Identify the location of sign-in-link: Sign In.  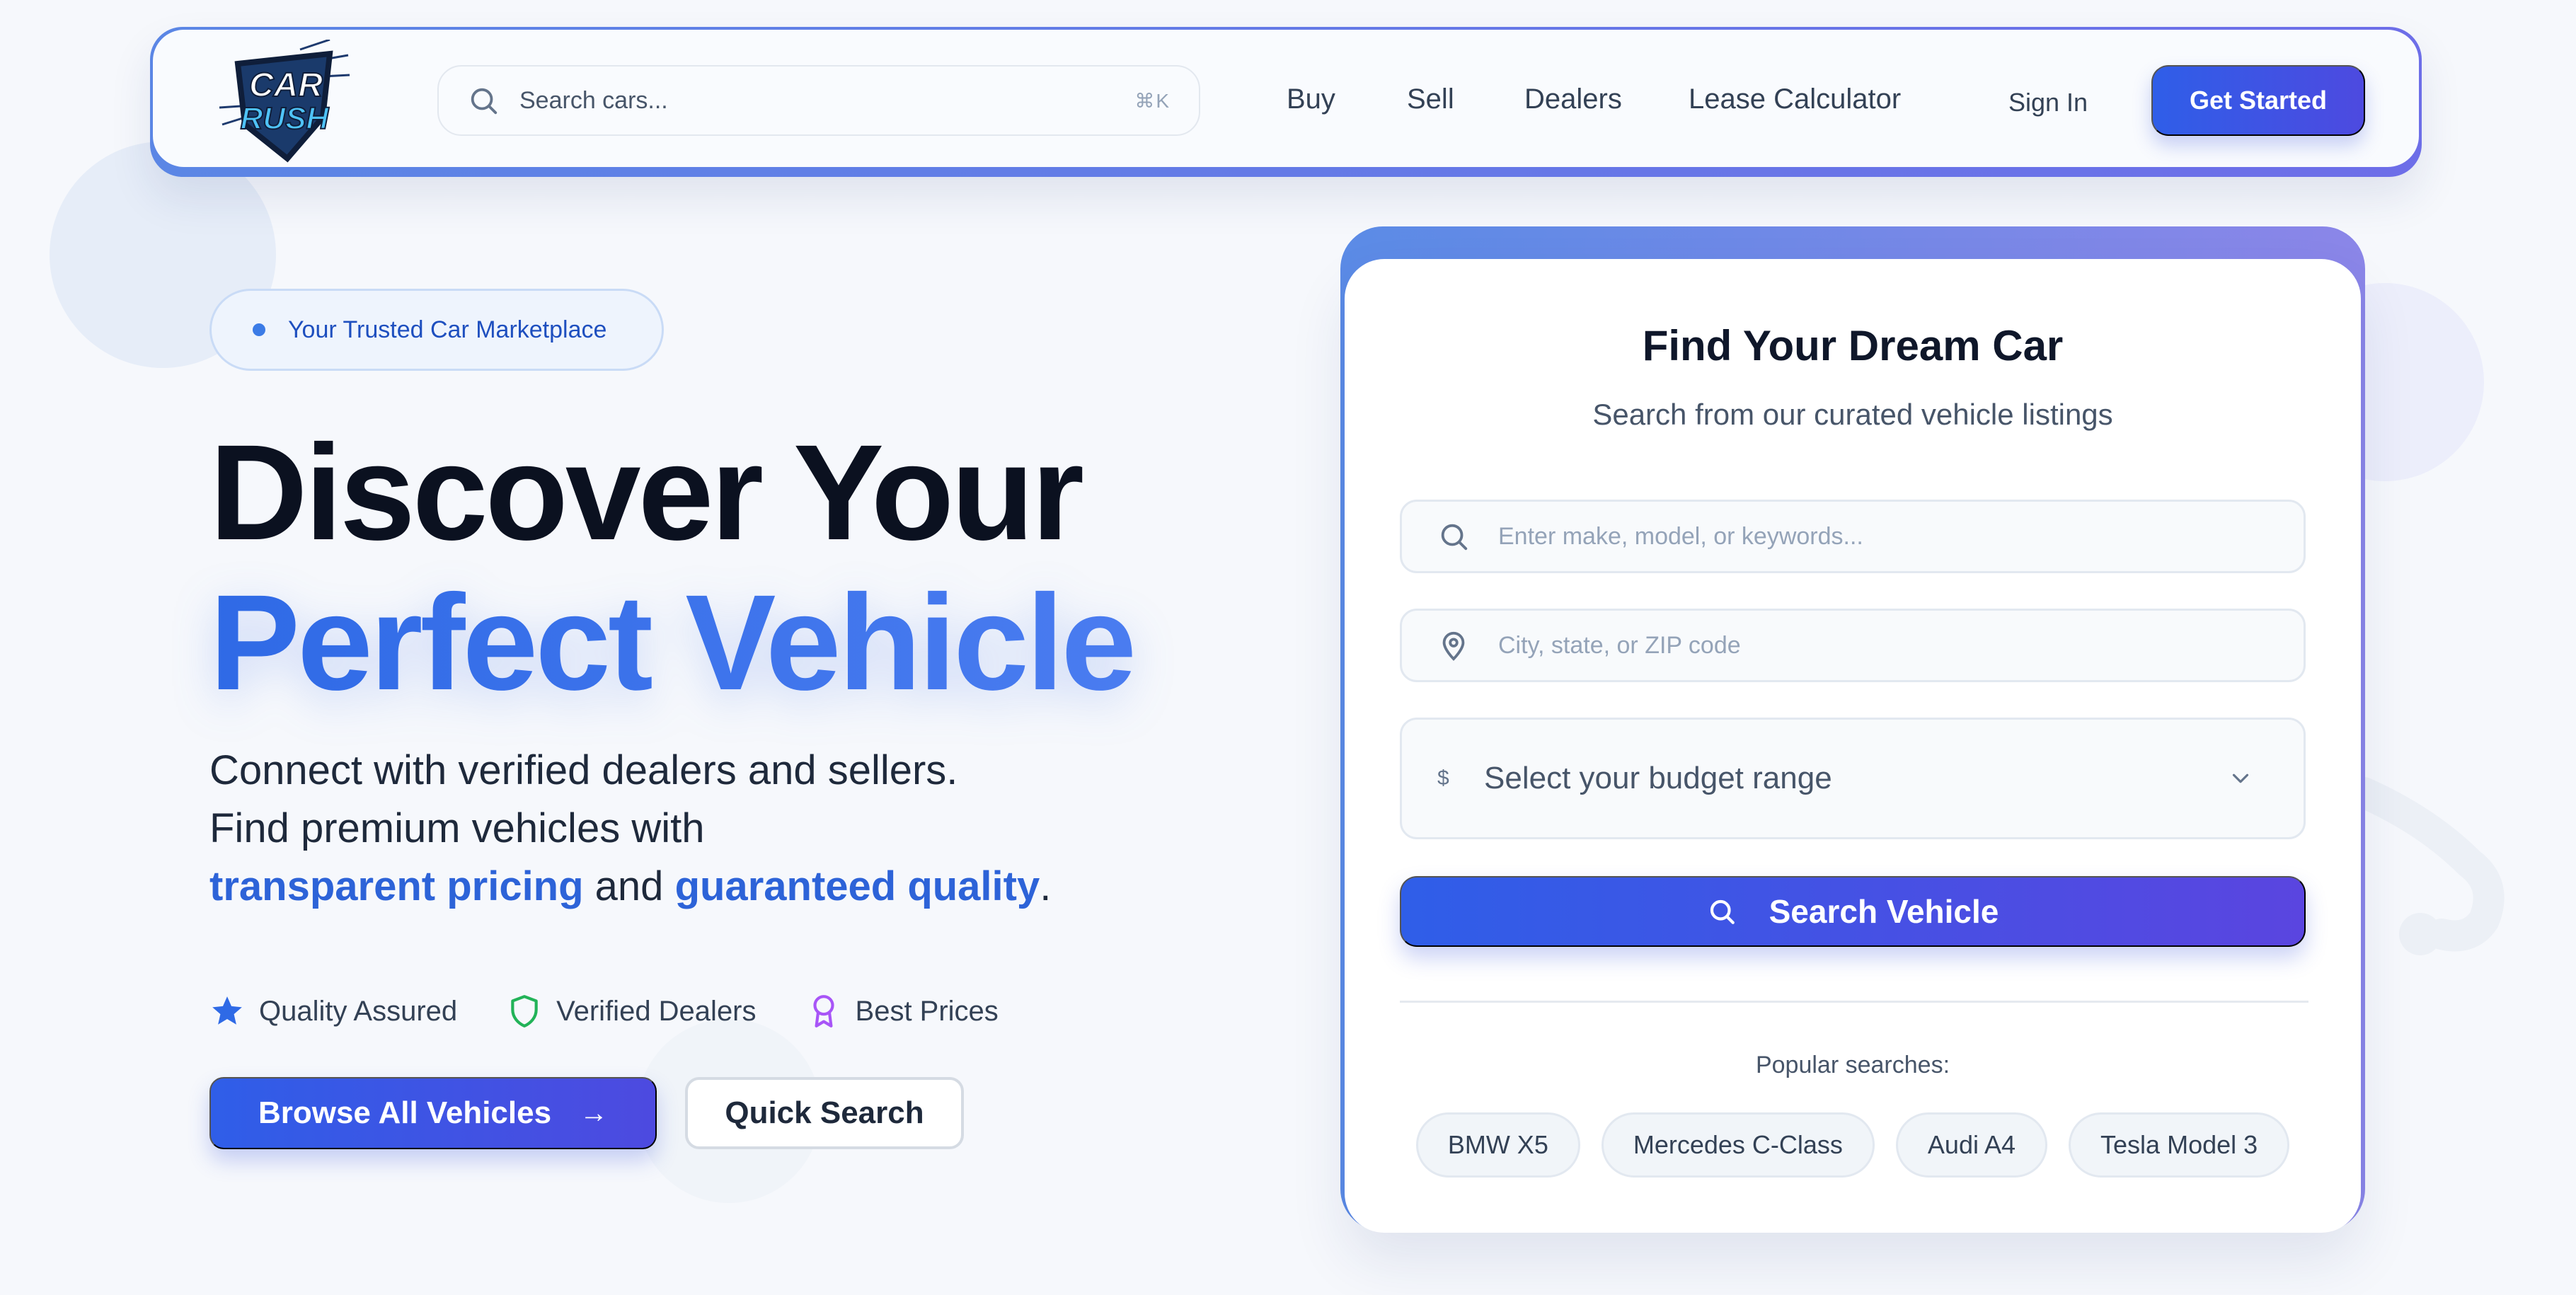
(2048, 102).